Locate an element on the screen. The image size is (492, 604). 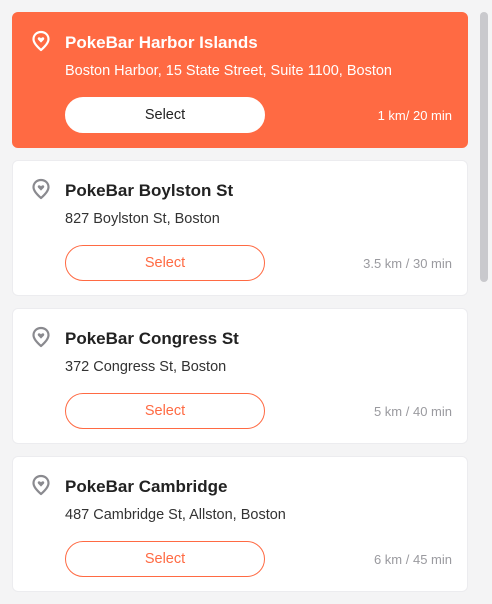
location-address: 827 Boylston St, Boston is located at coordinates (142, 219).